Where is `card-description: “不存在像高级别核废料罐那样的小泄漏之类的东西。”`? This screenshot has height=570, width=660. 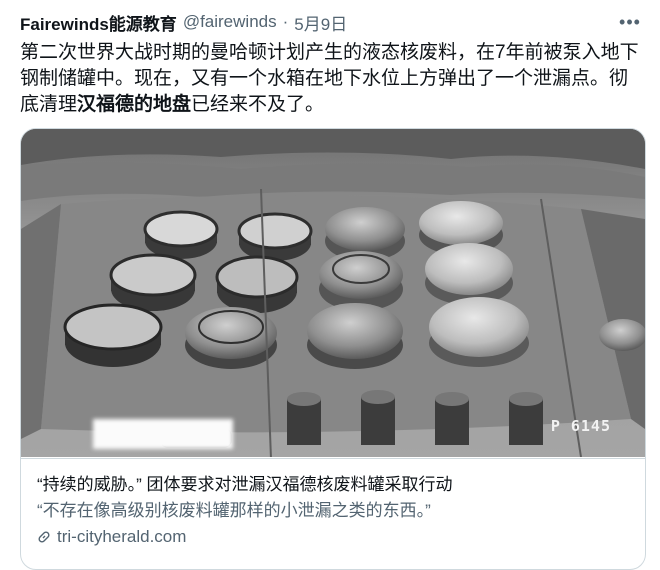 card-description: “不存在像高级别核废料罐那样的小泄漏之类的东西。” is located at coordinates (234, 510).